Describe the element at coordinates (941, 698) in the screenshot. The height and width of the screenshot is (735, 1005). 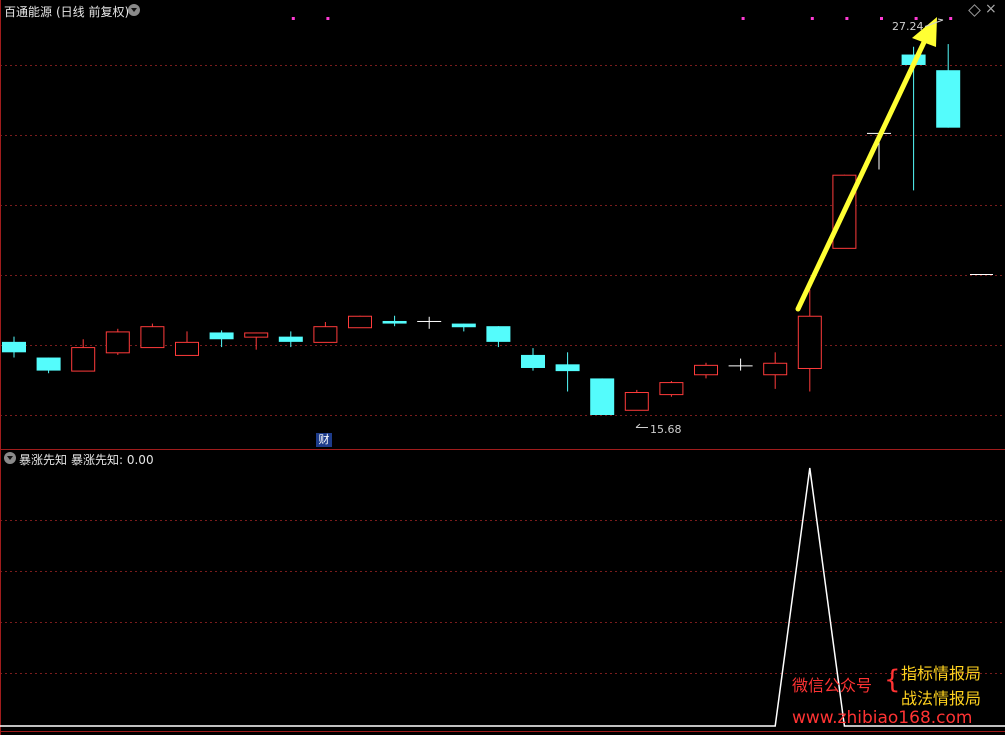
I see `watermark-line2: 战法情报局` at that location.